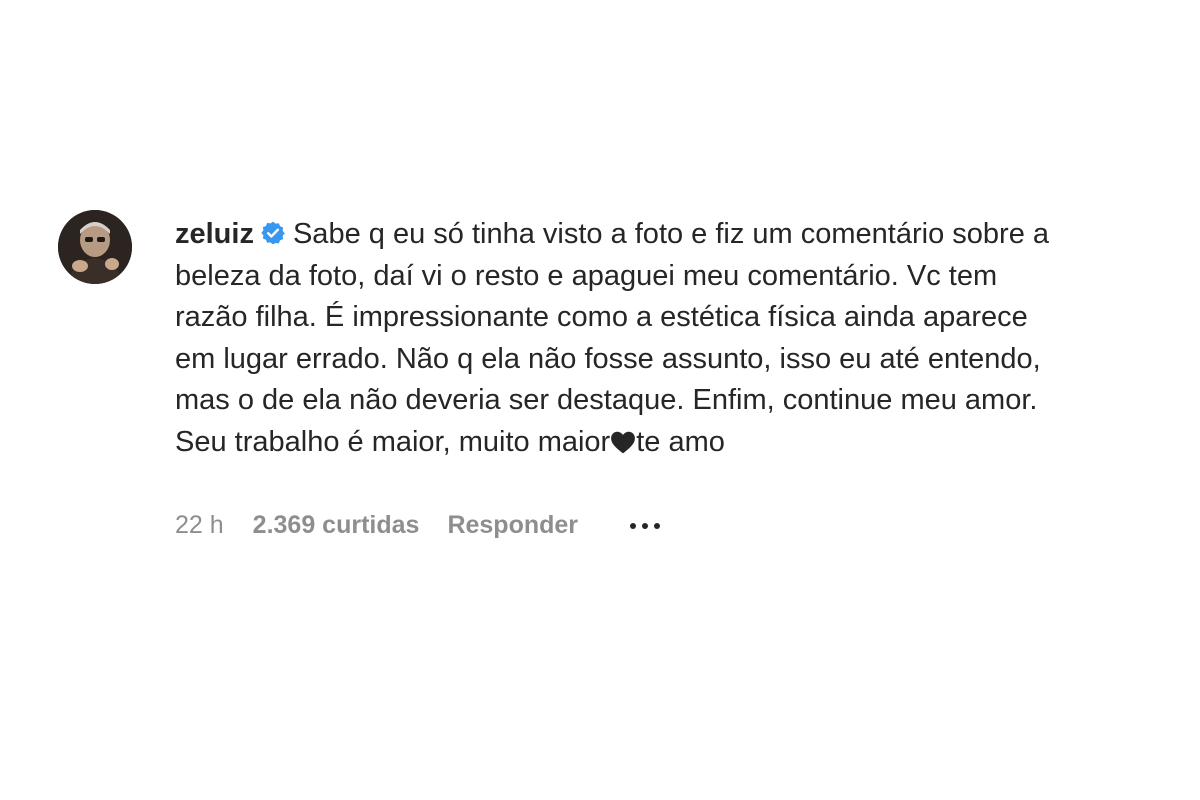 The image size is (1200, 800). I want to click on comment-meta: 22 h 2.369 curtidas Responder, so click(625, 525).